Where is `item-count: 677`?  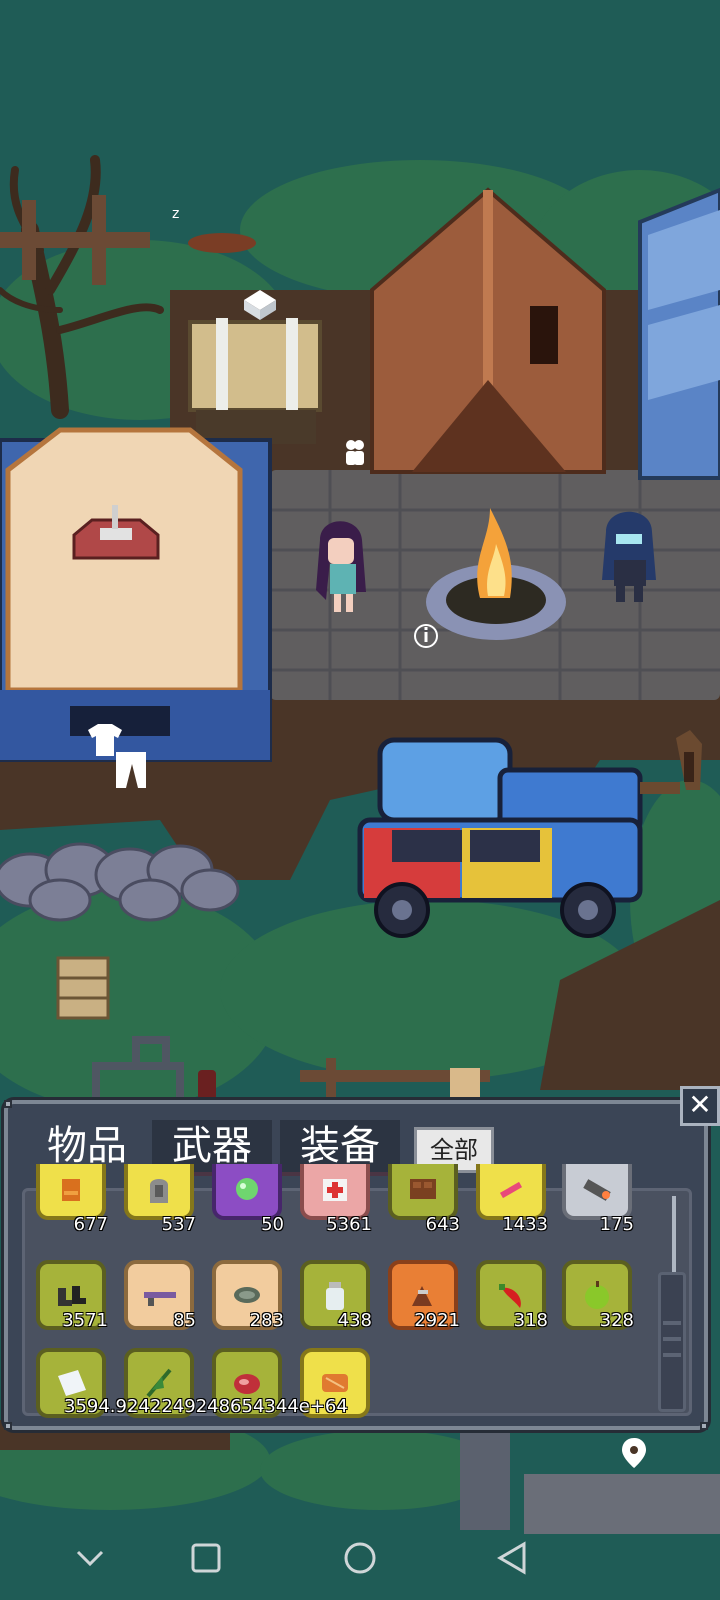 item-count: 677 is located at coordinates (90, 1224).